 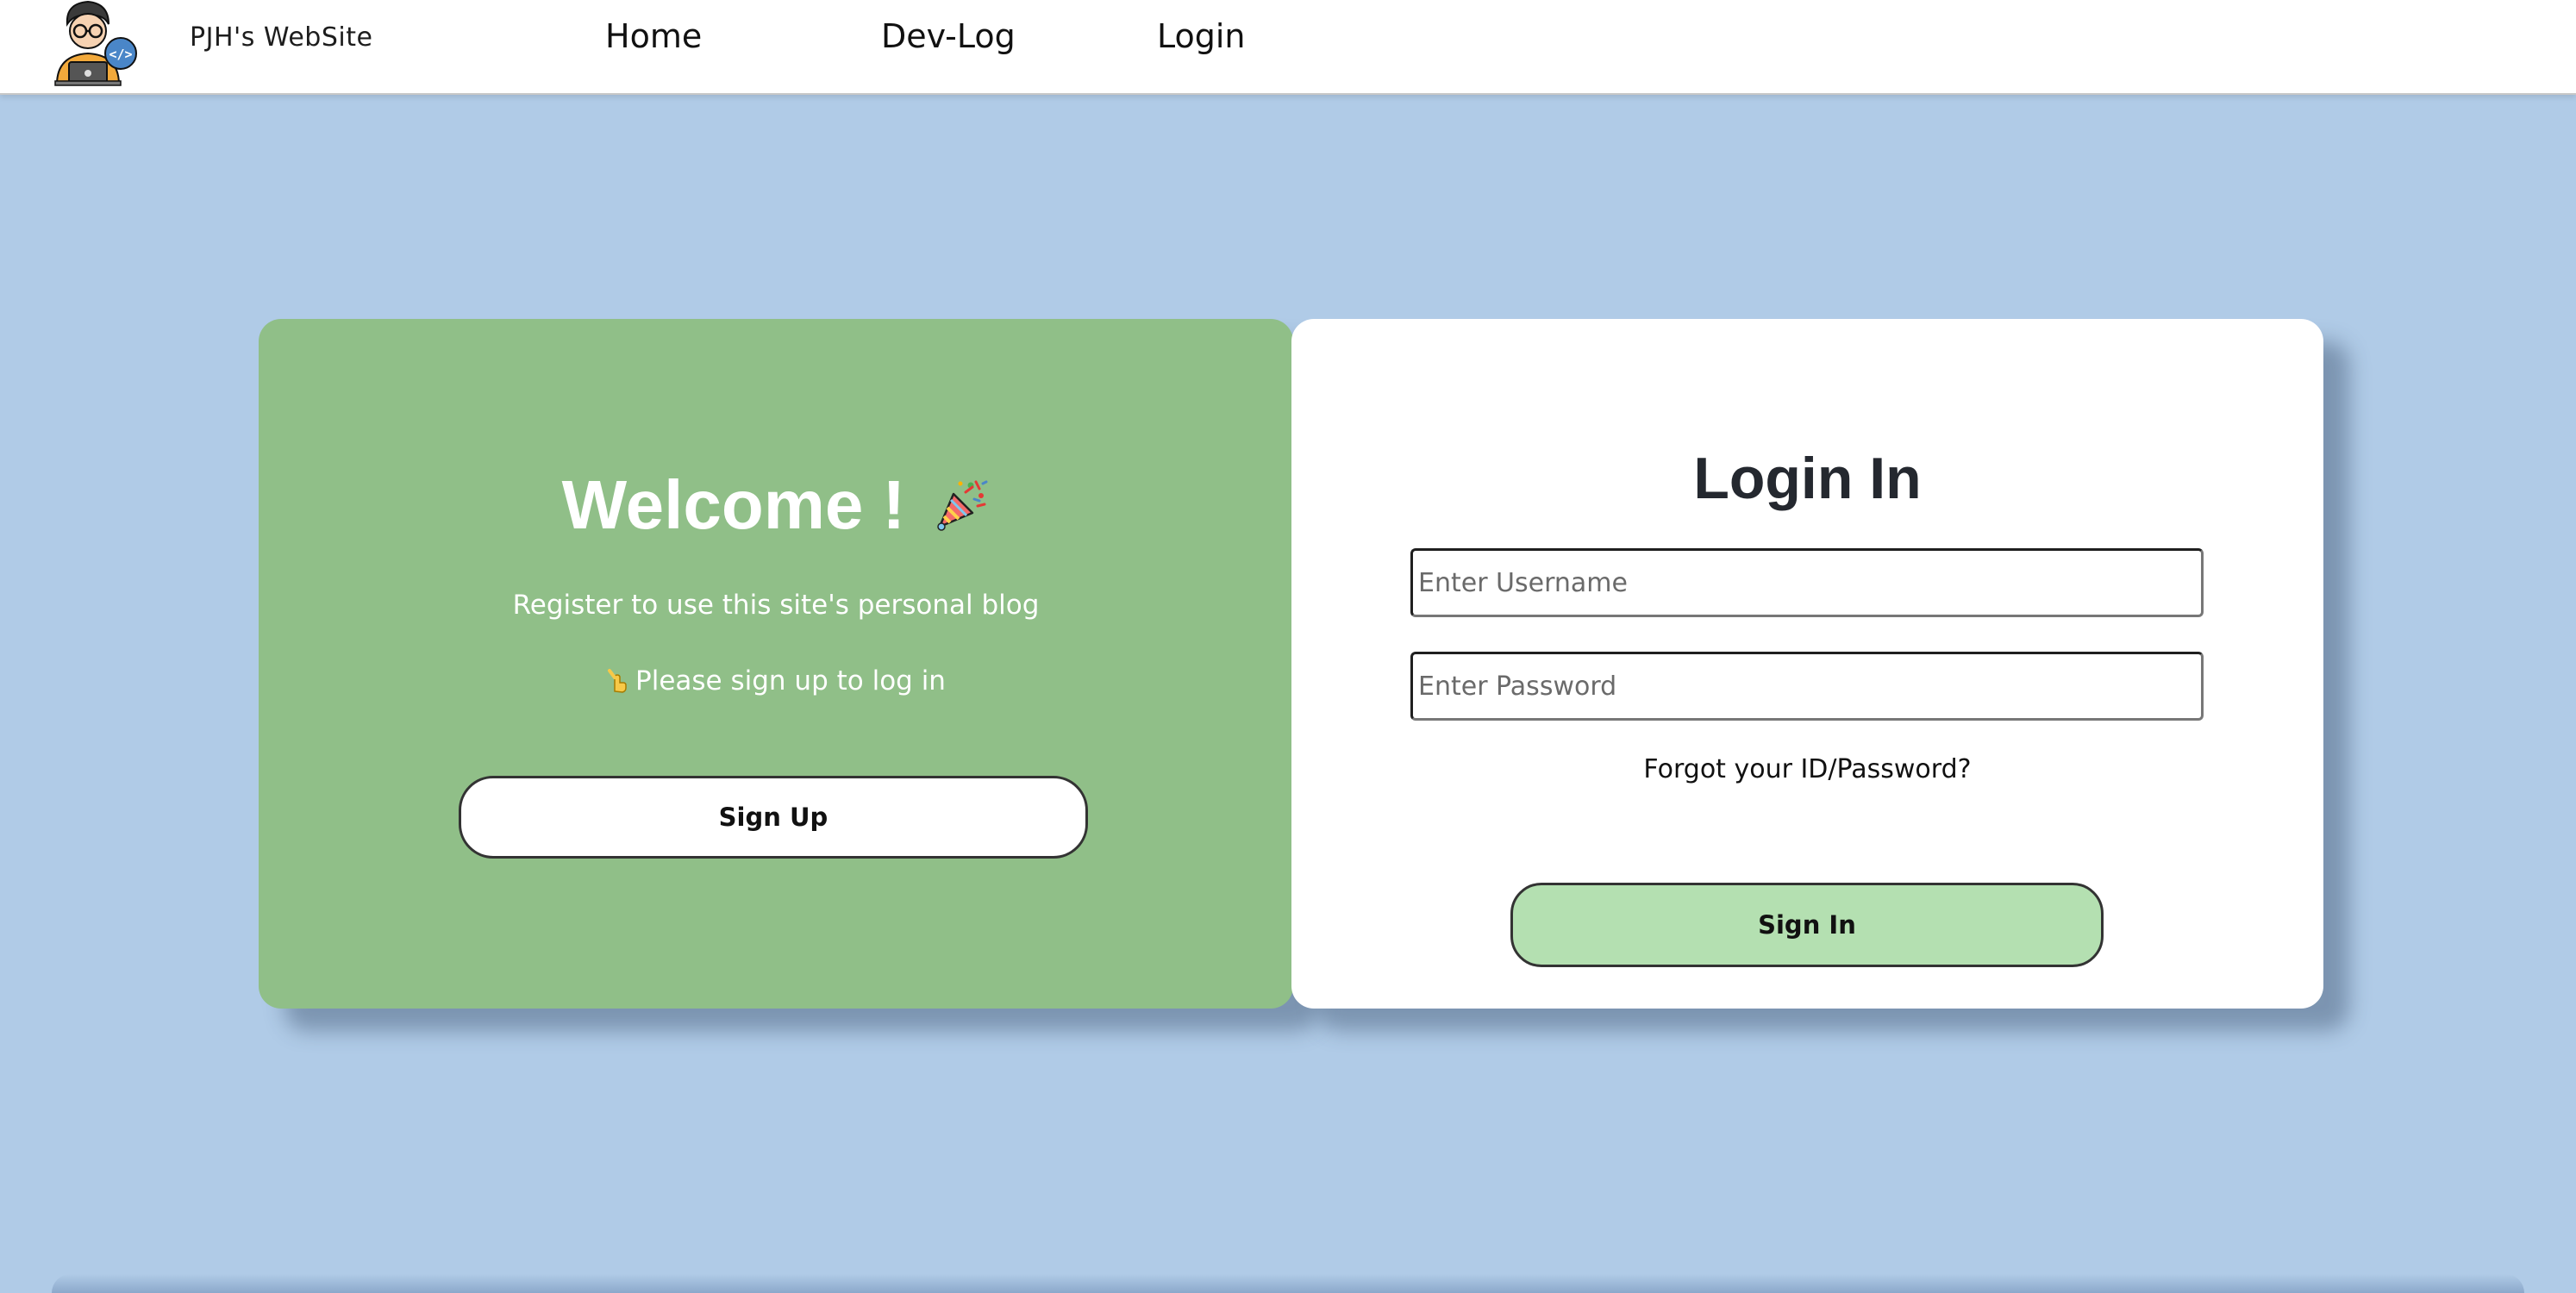 What do you see at coordinates (734, 504) in the screenshot?
I see `welcome-title-text: Welcome !` at bounding box center [734, 504].